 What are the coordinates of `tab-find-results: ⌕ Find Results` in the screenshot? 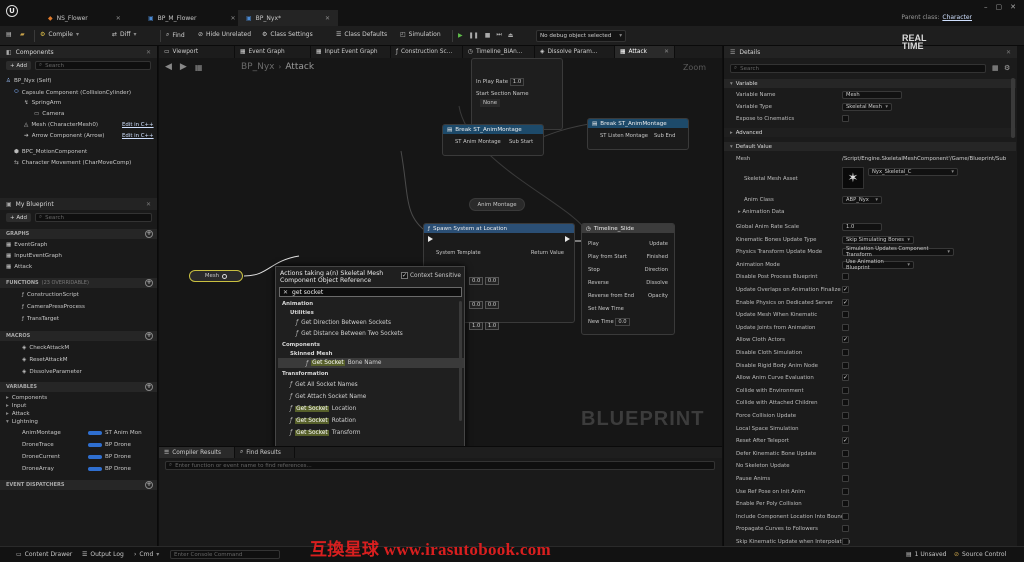 It's located at (265, 452).